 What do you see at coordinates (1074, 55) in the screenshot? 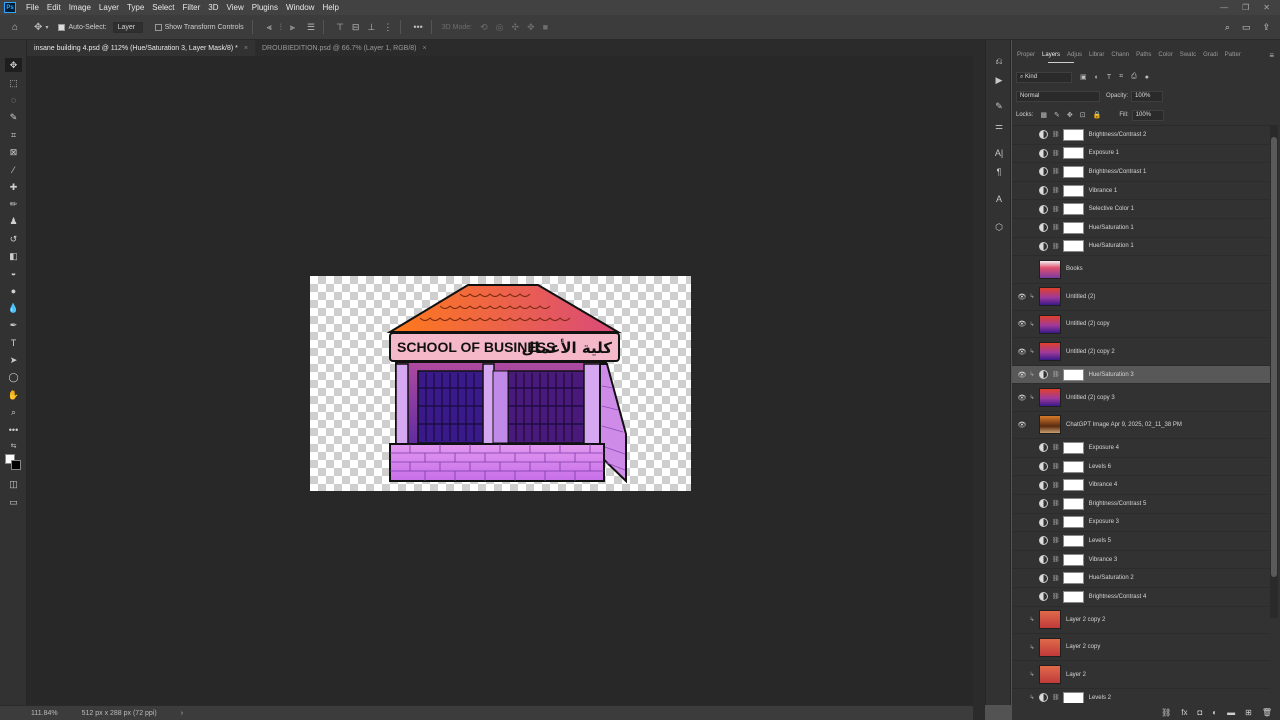
I see `tab-adjustments: Adjus` at bounding box center [1074, 55].